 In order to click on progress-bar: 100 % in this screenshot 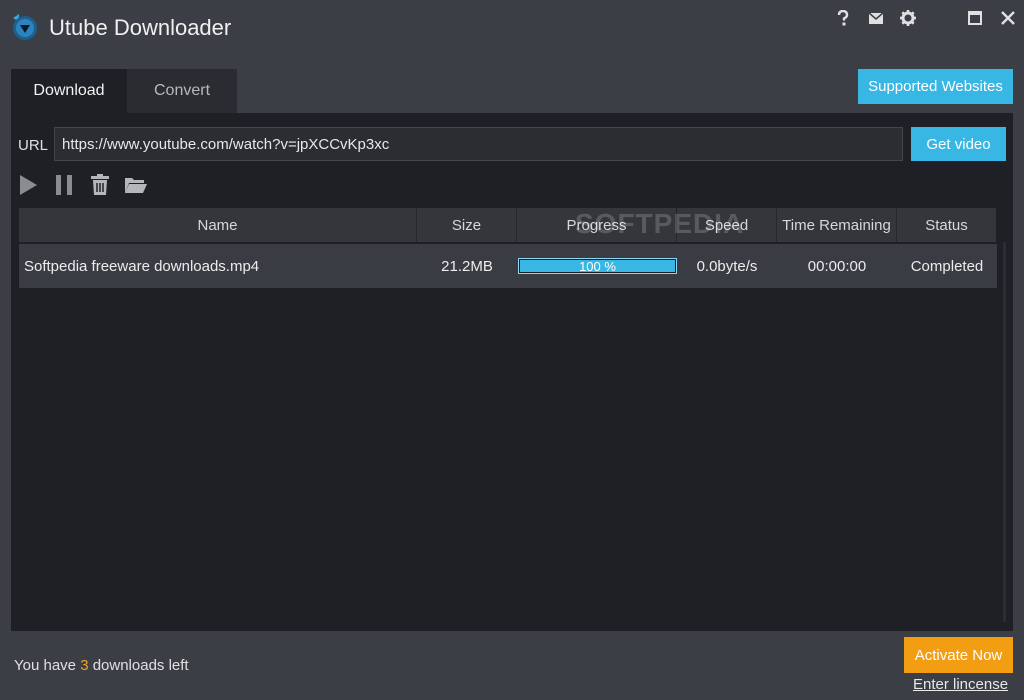, I will do `click(597, 266)`.